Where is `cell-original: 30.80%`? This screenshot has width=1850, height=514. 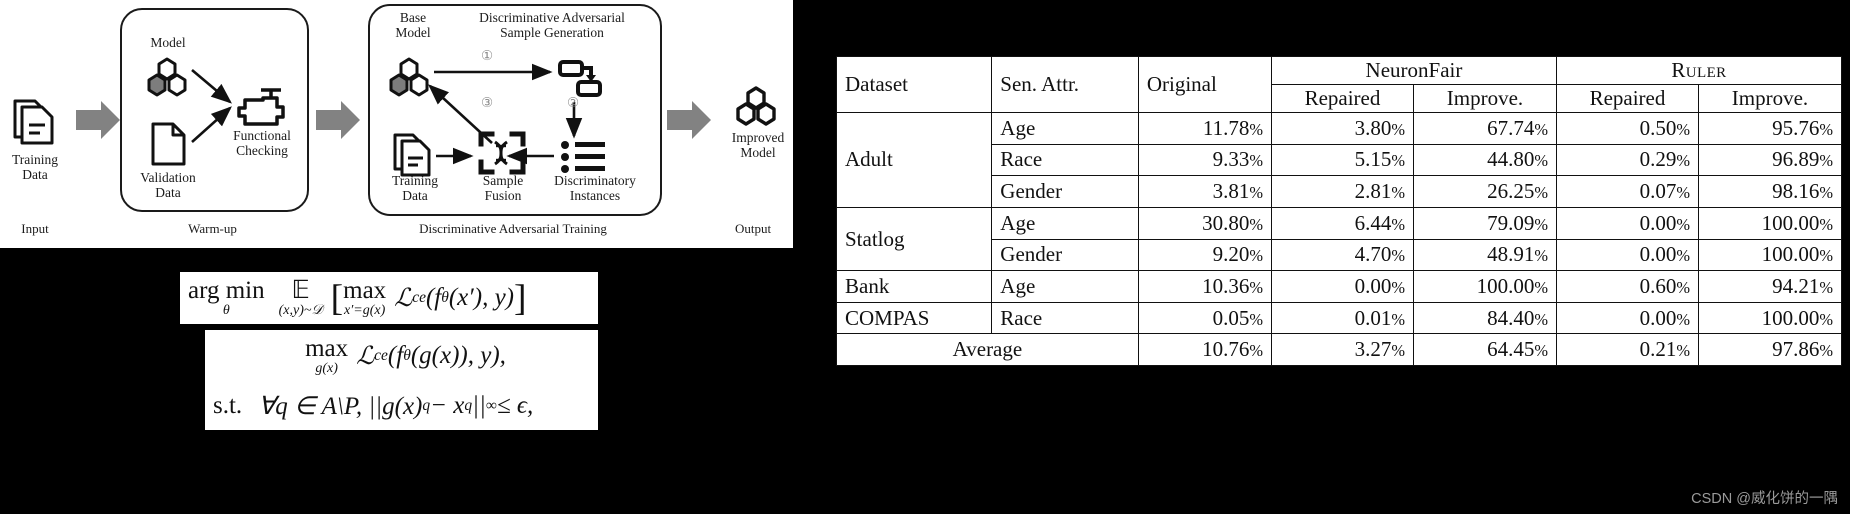
cell-original: 30.80% is located at coordinates (1204, 223).